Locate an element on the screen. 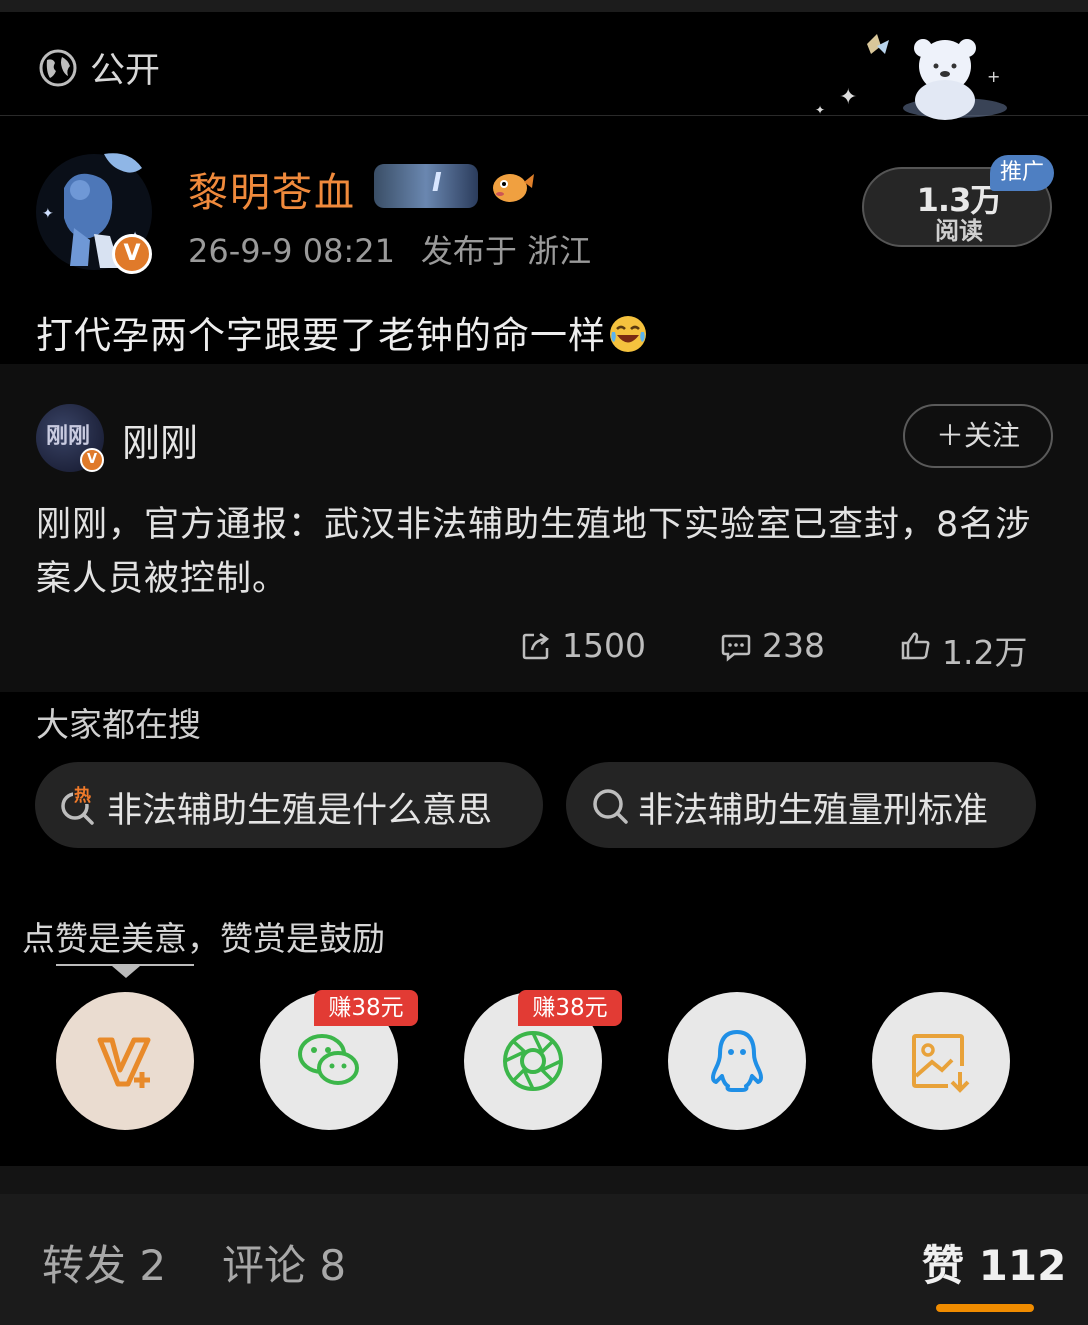 This screenshot has height=1325, width=1088. quoted-repost-count: 1500 is located at coordinates (604, 645).